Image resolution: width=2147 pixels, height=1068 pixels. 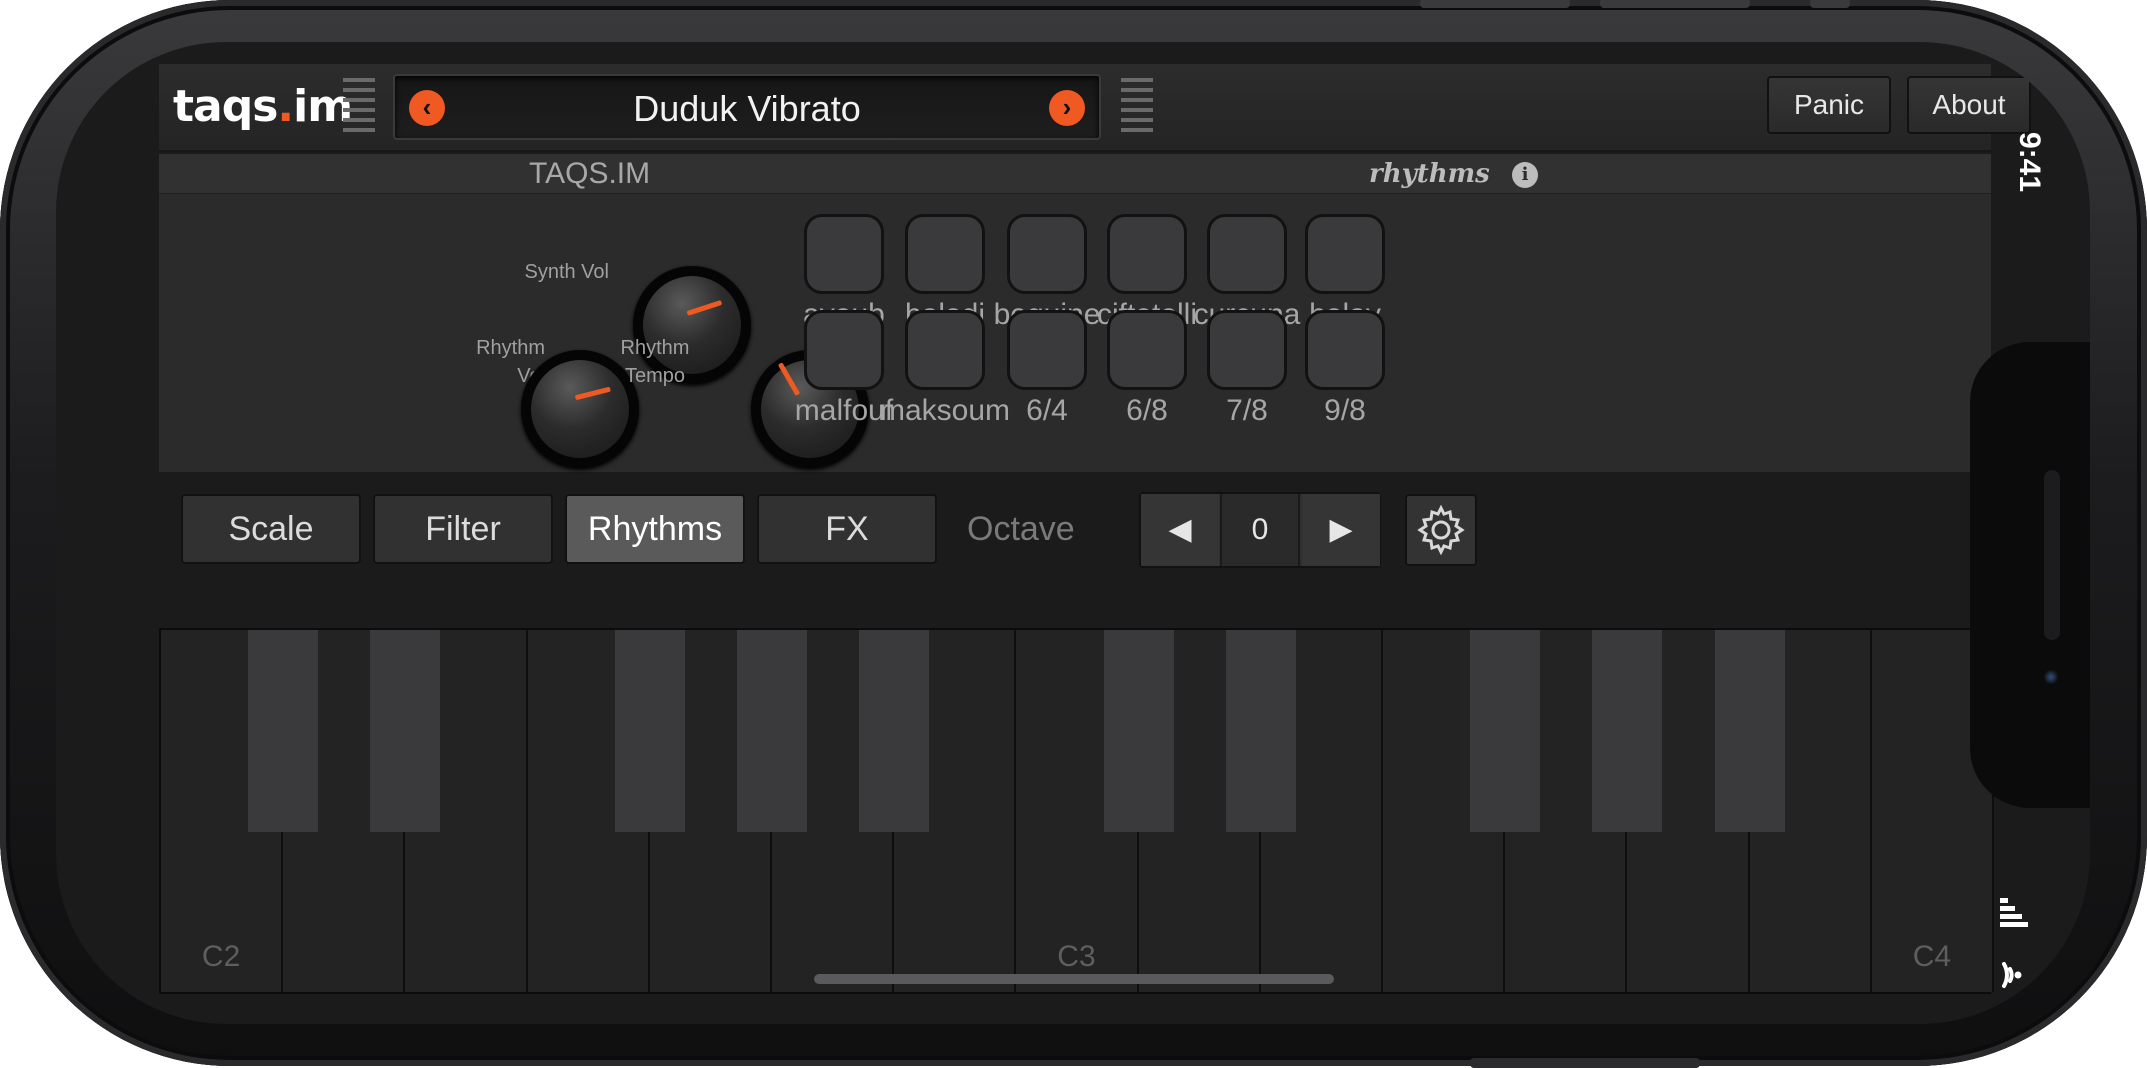 I want to click on key-label: C2, so click(x=221, y=956).